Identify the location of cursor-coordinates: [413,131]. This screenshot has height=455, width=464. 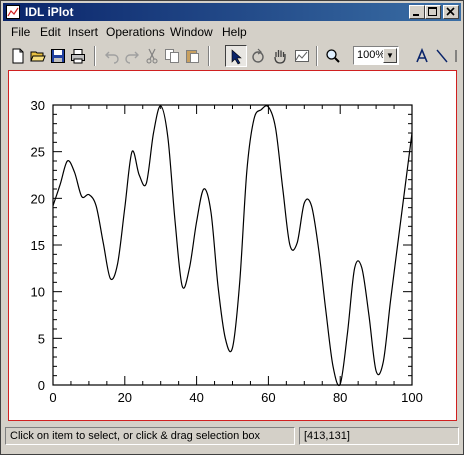
(379, 436).